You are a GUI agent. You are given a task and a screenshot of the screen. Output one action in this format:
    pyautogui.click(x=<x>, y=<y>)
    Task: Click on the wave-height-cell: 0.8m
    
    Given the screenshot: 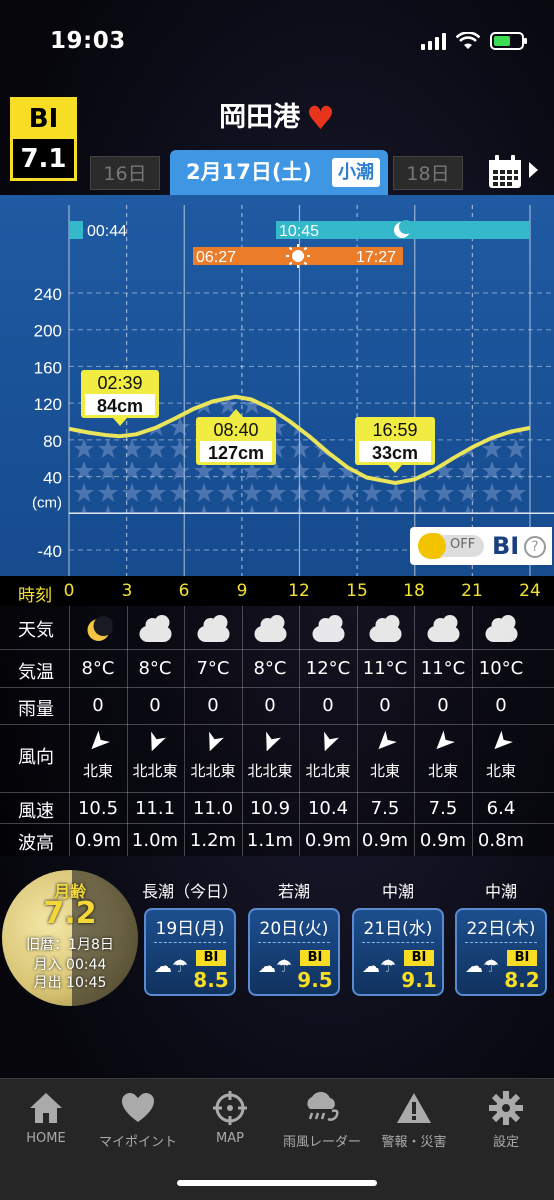 What is the action you would take?
    pyautogui.click(x=501, y=840)
    